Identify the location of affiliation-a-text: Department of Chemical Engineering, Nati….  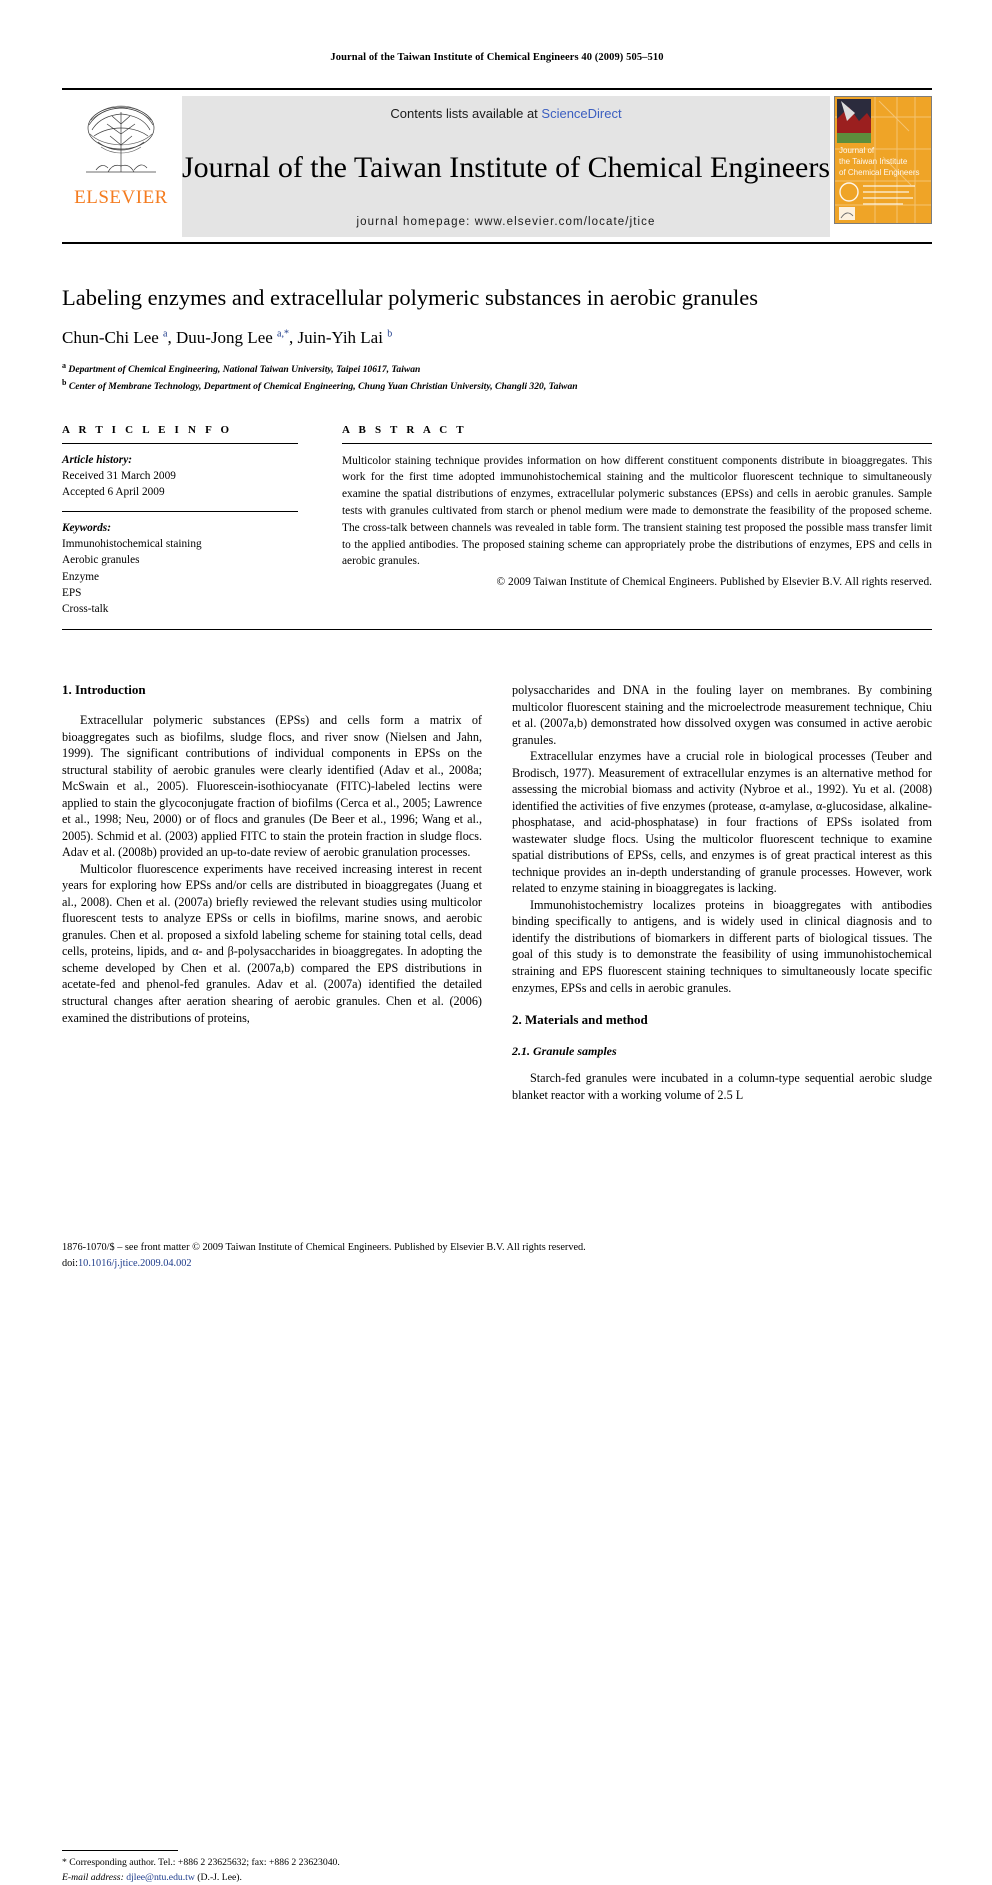
(244, 370).